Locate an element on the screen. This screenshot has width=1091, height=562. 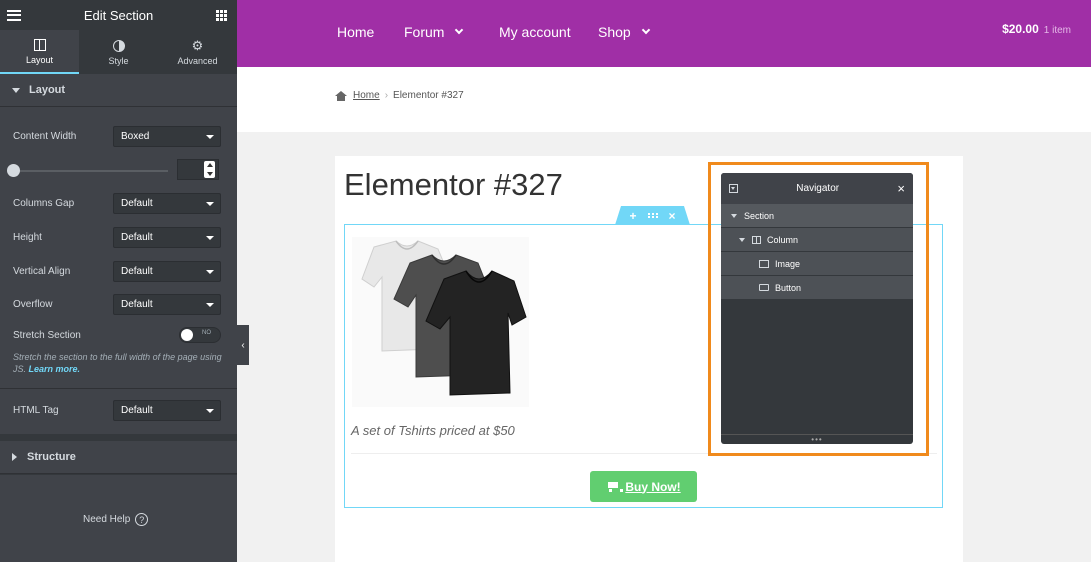
width-slider-track is located at coordinates (90, 171).